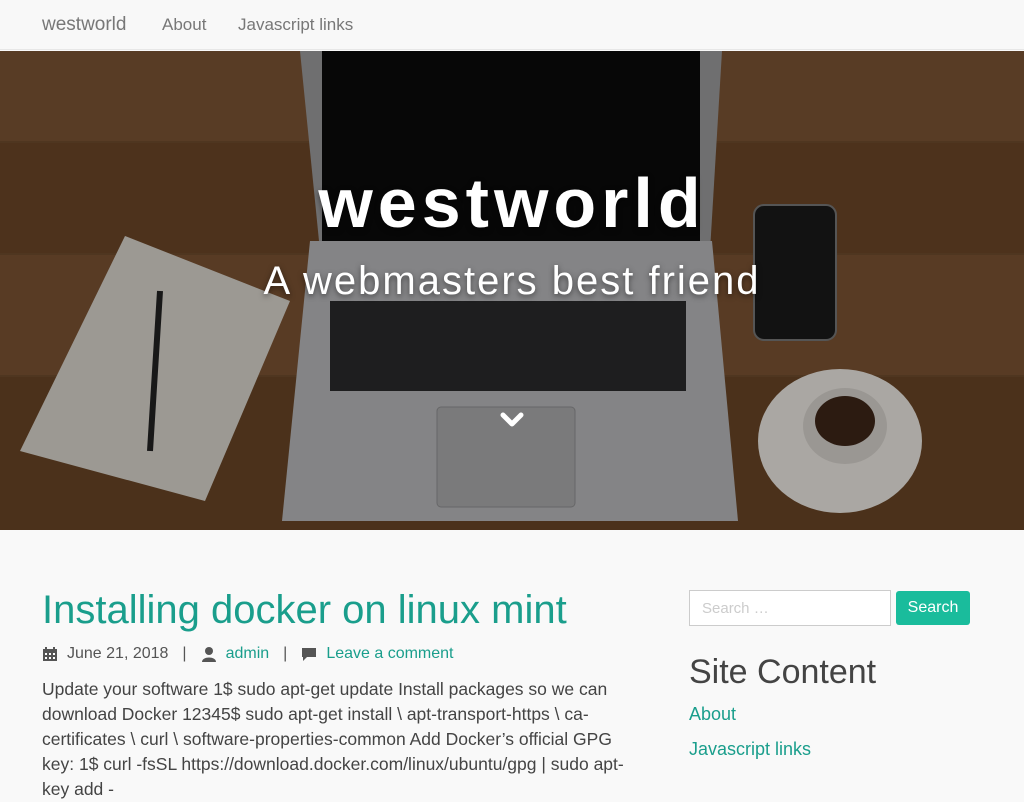 This screenshot has height=802, width=1024. I want to click on chevron-down-icon, so click(512, 420).